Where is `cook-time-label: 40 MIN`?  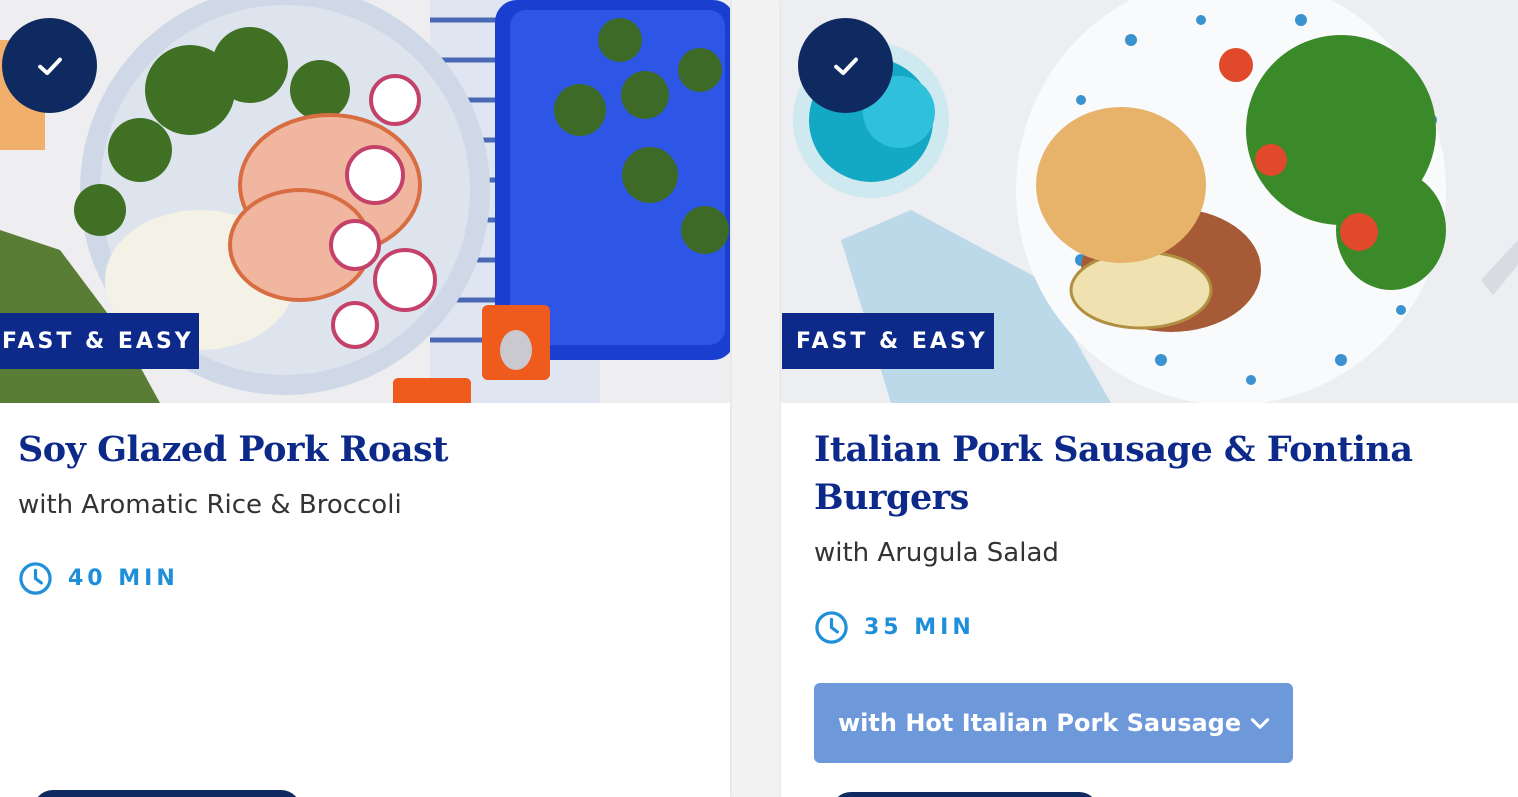
cook-time-label: 40 MIN is located at coordinates (123, 578).